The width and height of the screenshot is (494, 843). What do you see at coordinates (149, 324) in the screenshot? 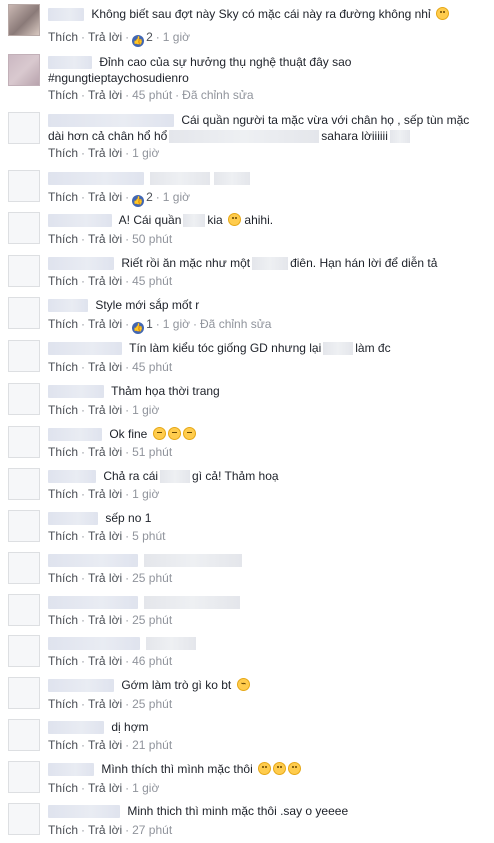
I see `like-count: 1` at bounding box center [149, 324].